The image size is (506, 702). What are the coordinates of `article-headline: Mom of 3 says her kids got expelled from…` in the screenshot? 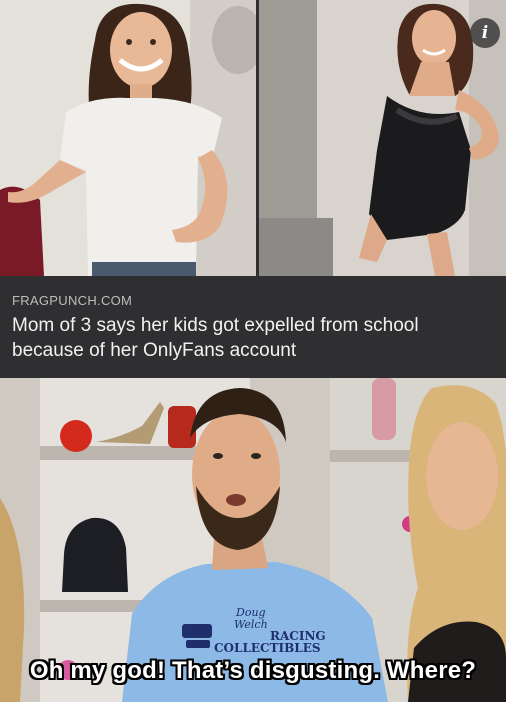 It's located at (252, 338).